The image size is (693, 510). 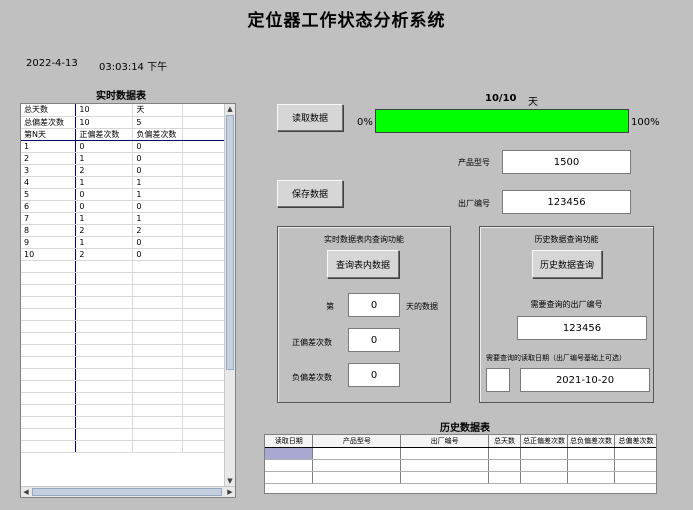 What do you see at coordinates (49, 182) in the screenshot?
I see `table-cell: 4` at bounding box center [49, 182].